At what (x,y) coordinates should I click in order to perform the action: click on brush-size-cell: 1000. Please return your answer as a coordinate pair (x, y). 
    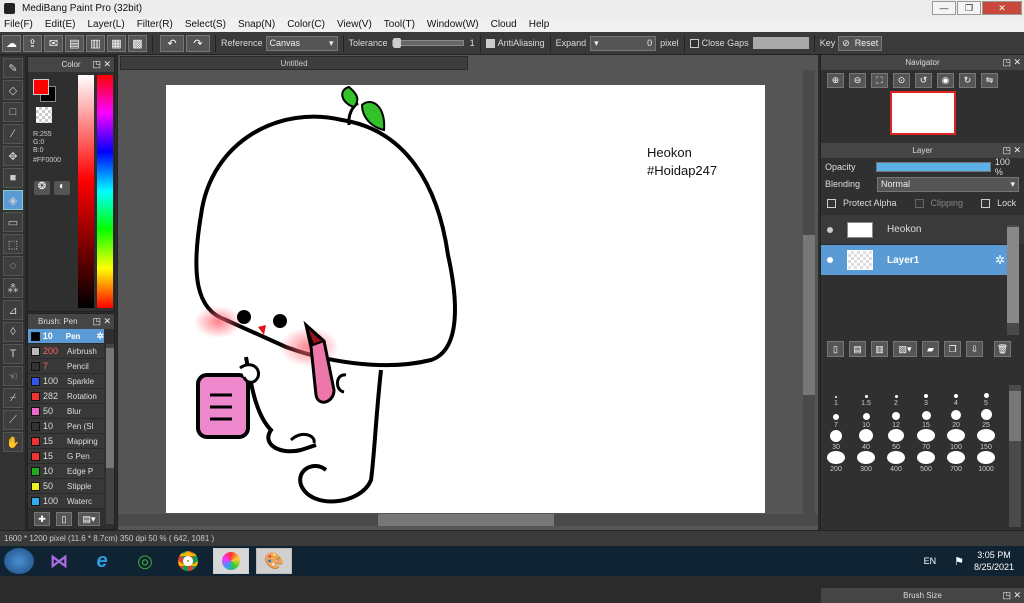
    Looking at the image, I should click on (986, 462).